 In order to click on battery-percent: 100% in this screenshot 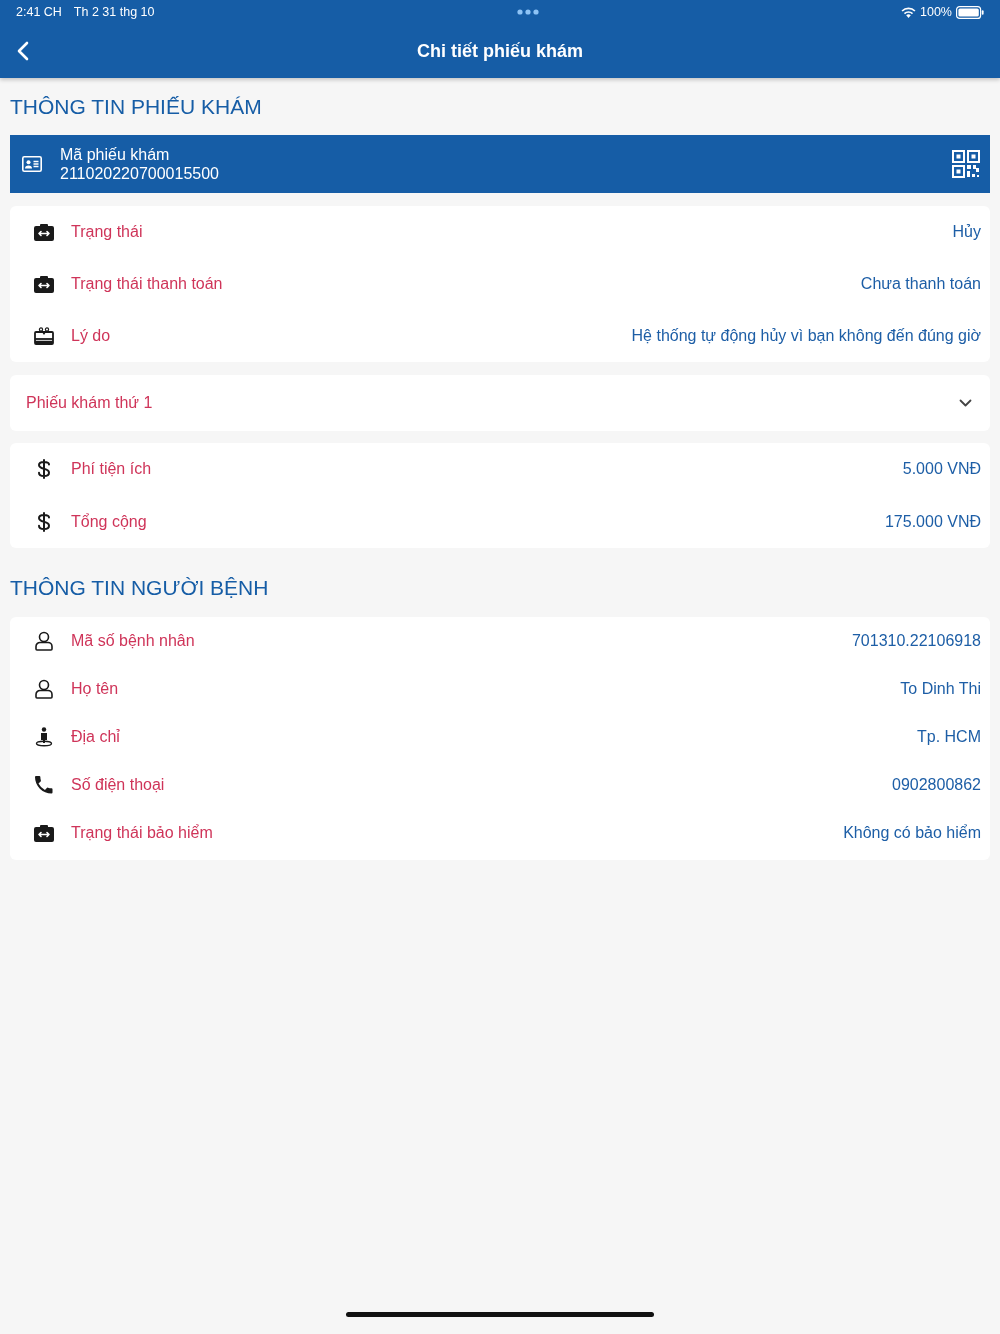, I will do `click(936, 12)`.